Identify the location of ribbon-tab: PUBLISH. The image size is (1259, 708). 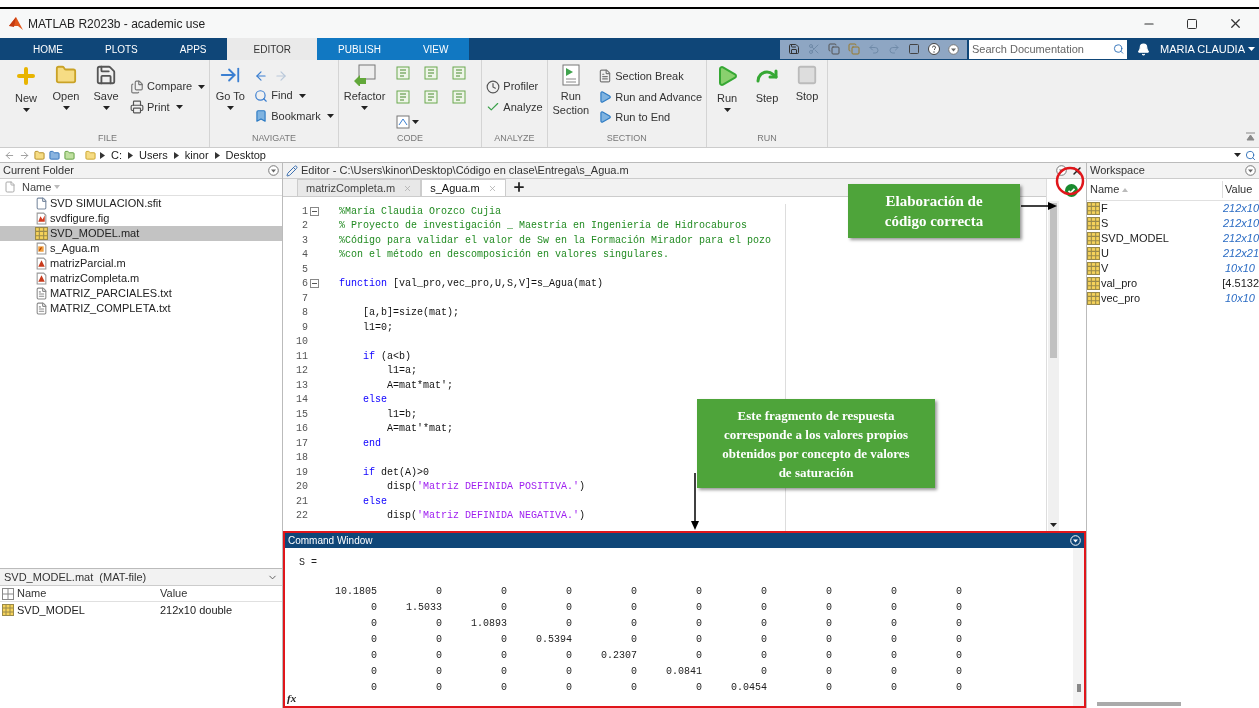
(359, 49).